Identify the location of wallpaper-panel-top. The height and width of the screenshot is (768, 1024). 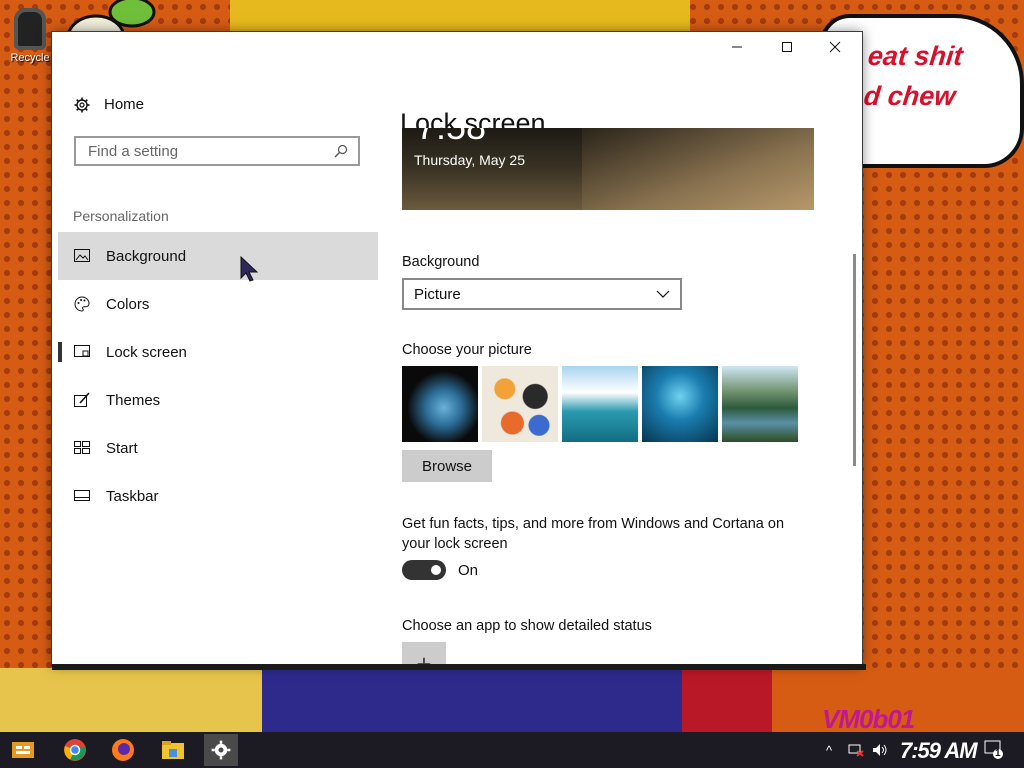
(460, 18).